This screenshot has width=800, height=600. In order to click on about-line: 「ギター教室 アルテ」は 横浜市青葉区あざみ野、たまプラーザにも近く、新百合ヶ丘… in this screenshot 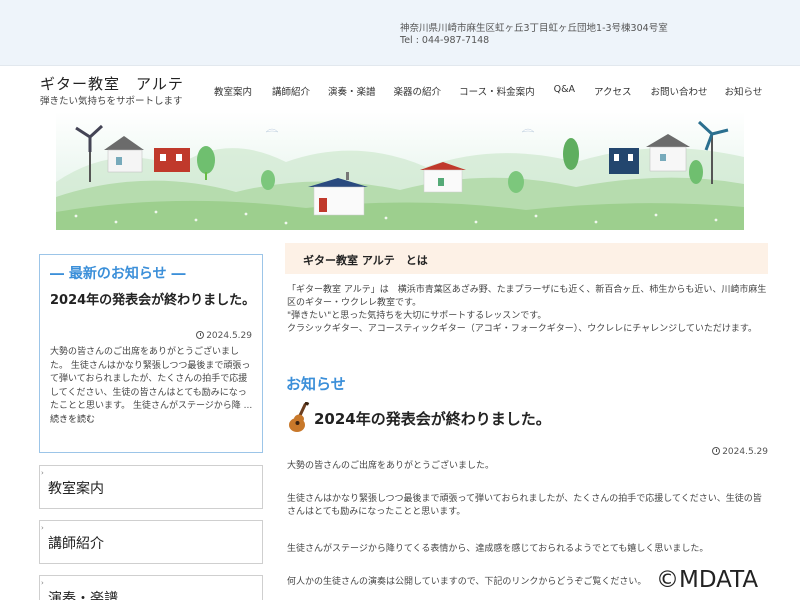, I will do `click(527, 296)`.